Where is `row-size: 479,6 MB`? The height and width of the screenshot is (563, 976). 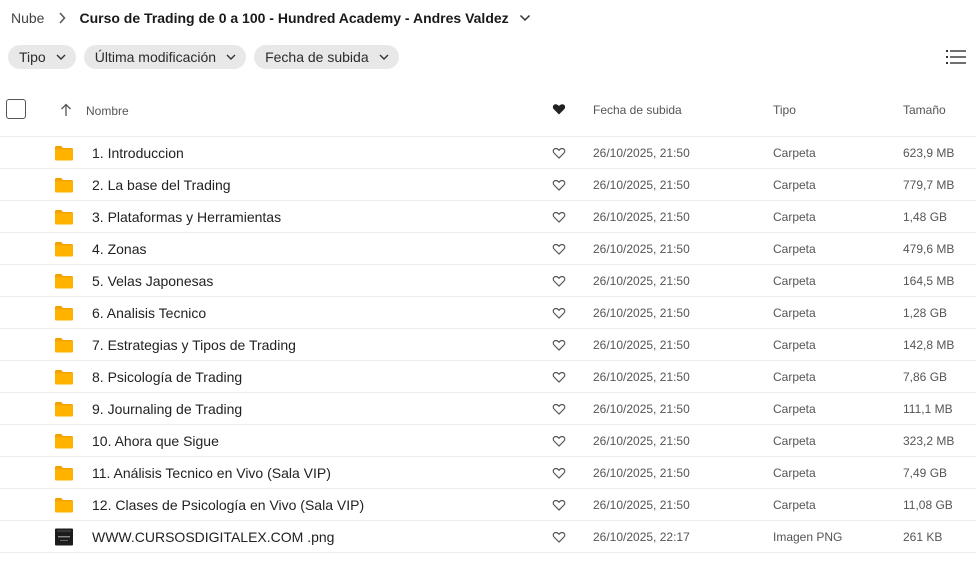
row-size: 479,6 MB is located at coordinates (929, 249).